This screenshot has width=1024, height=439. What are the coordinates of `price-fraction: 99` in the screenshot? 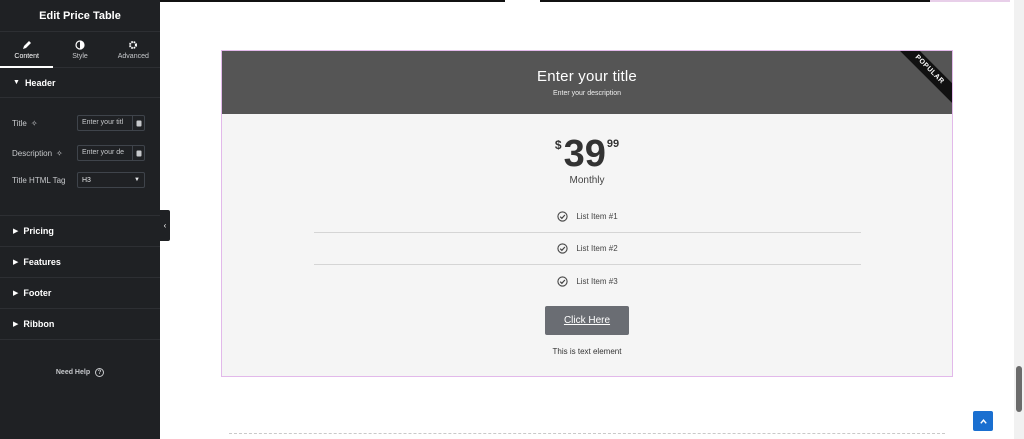 It's located at (613, 144).